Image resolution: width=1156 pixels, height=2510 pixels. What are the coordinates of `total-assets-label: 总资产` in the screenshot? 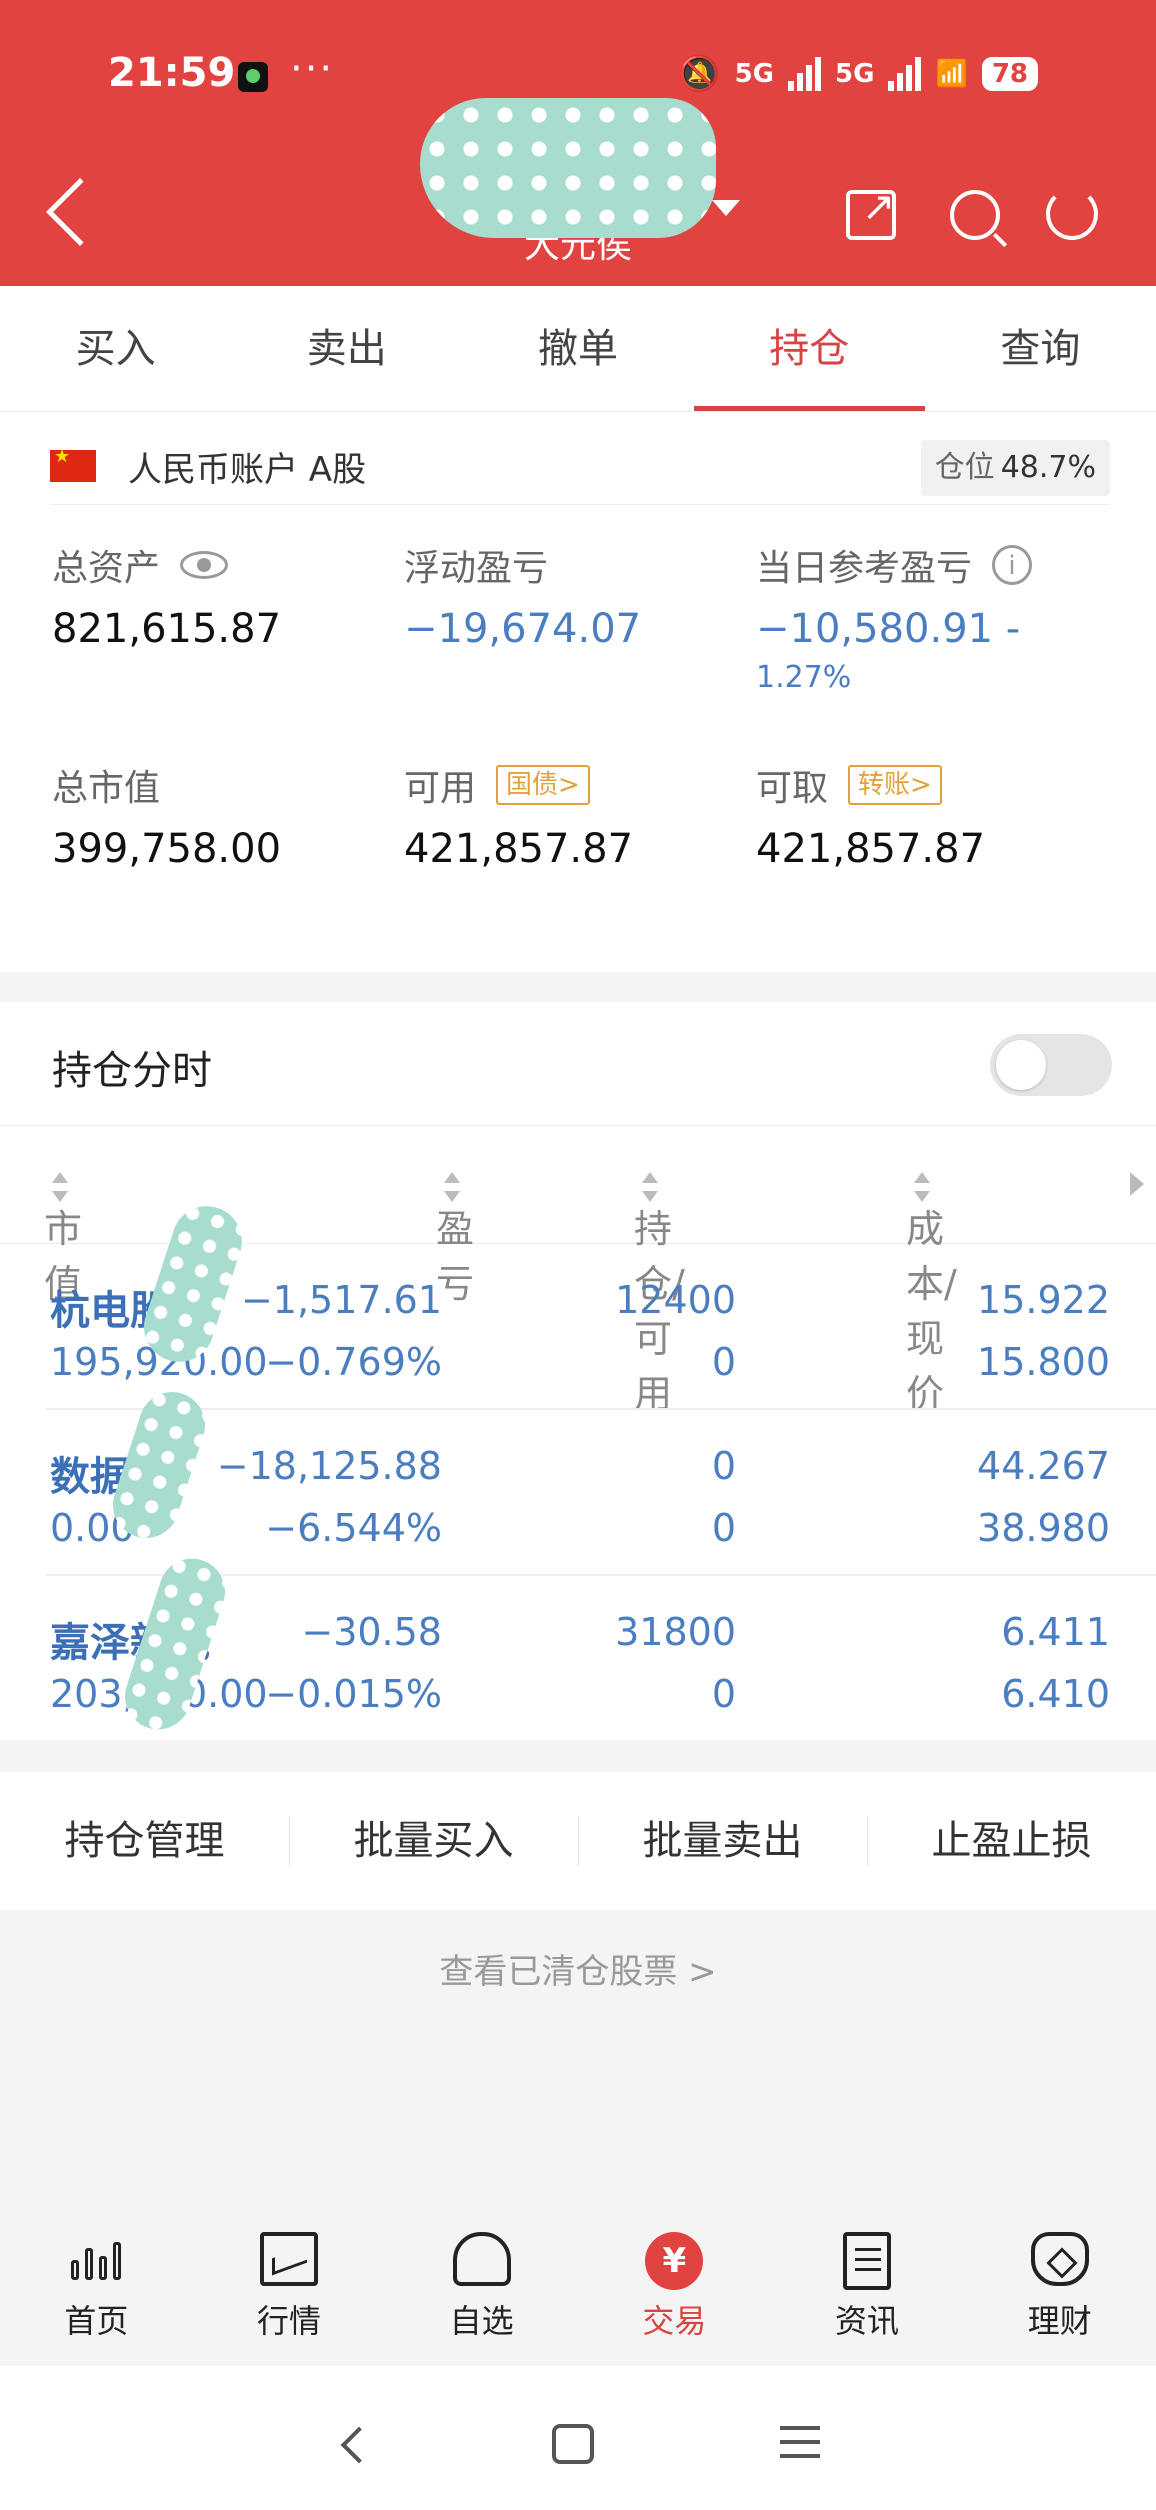 It's located at (106, 568).